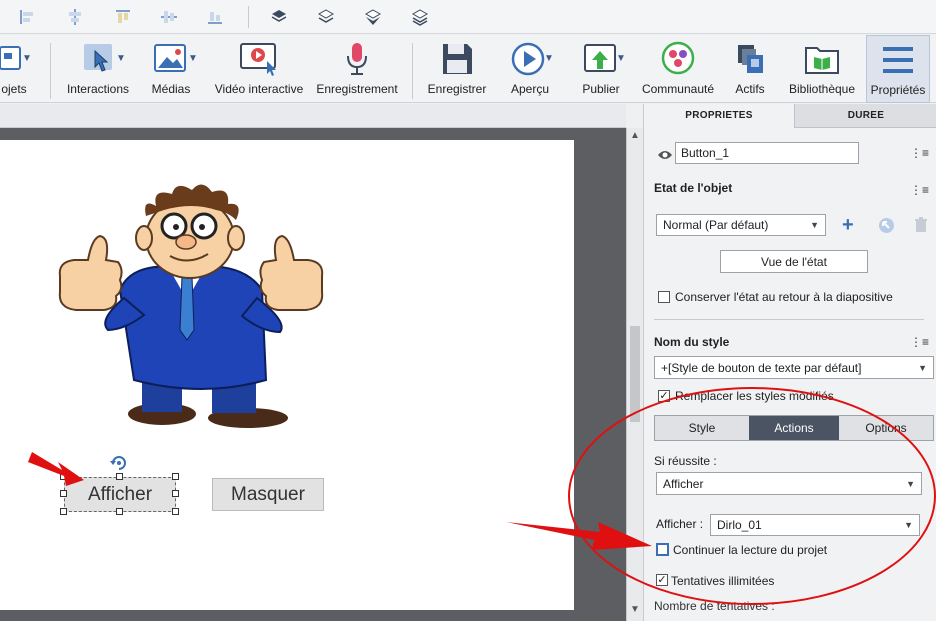 The image size is (936, 621). What do you see at coordinates (822, 60) in the screenshot?
I see `library-icon` at bounding box center [822, 60].